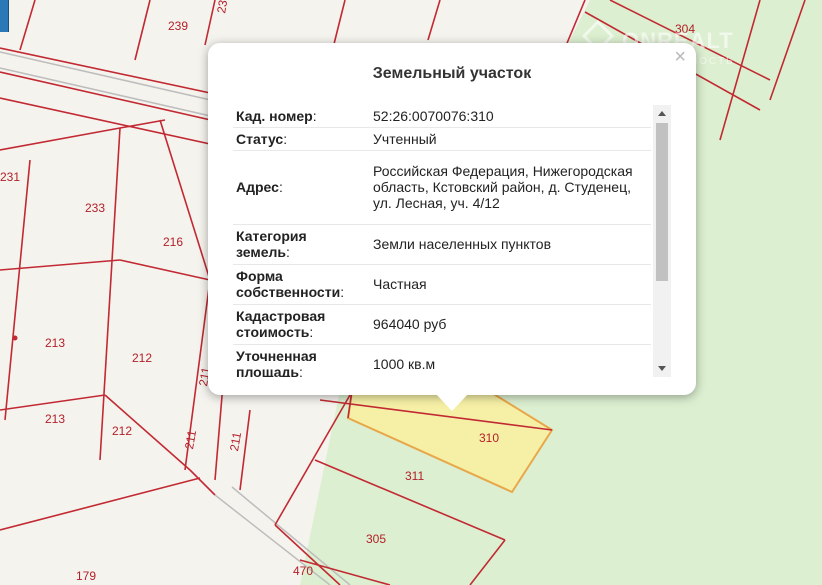 This screenshot has width=822, height=585. What do you see at coordinates (680, 57) in the screenshot?
I see `close-icon: ×` at bounding box center [680, 57].